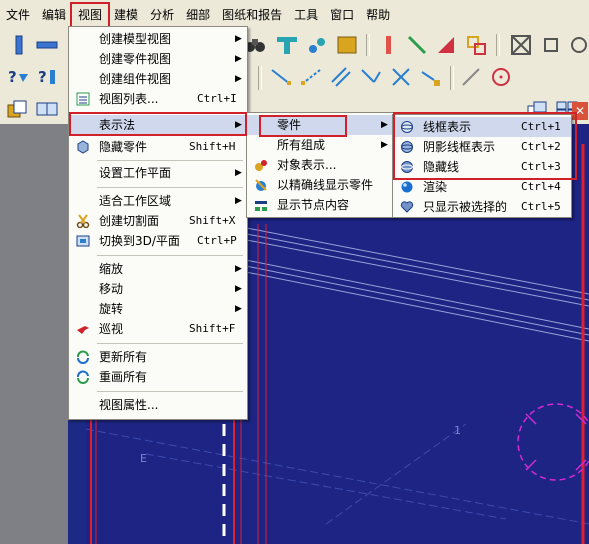 Image resolution: width=589 pixels, height=544 pixels. What do you see at coordinates (417, 45) in the screenshot?
I see `diagonal-beam-icon` at bounding box center [417, 45].